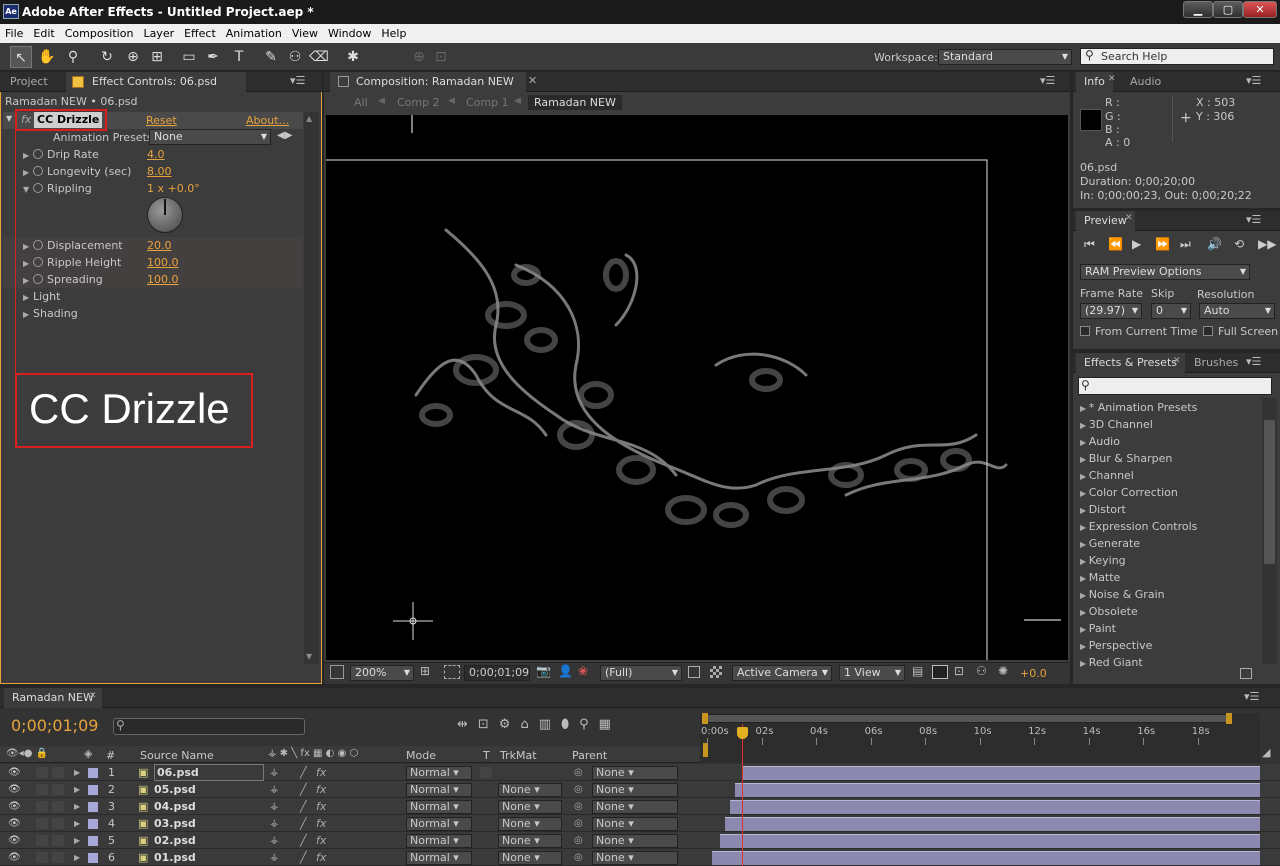  What do you see at coordinates (1214, 244) in the screenshot?
I see `audio-icon: 🔊` at bounding box center [1214, 244].